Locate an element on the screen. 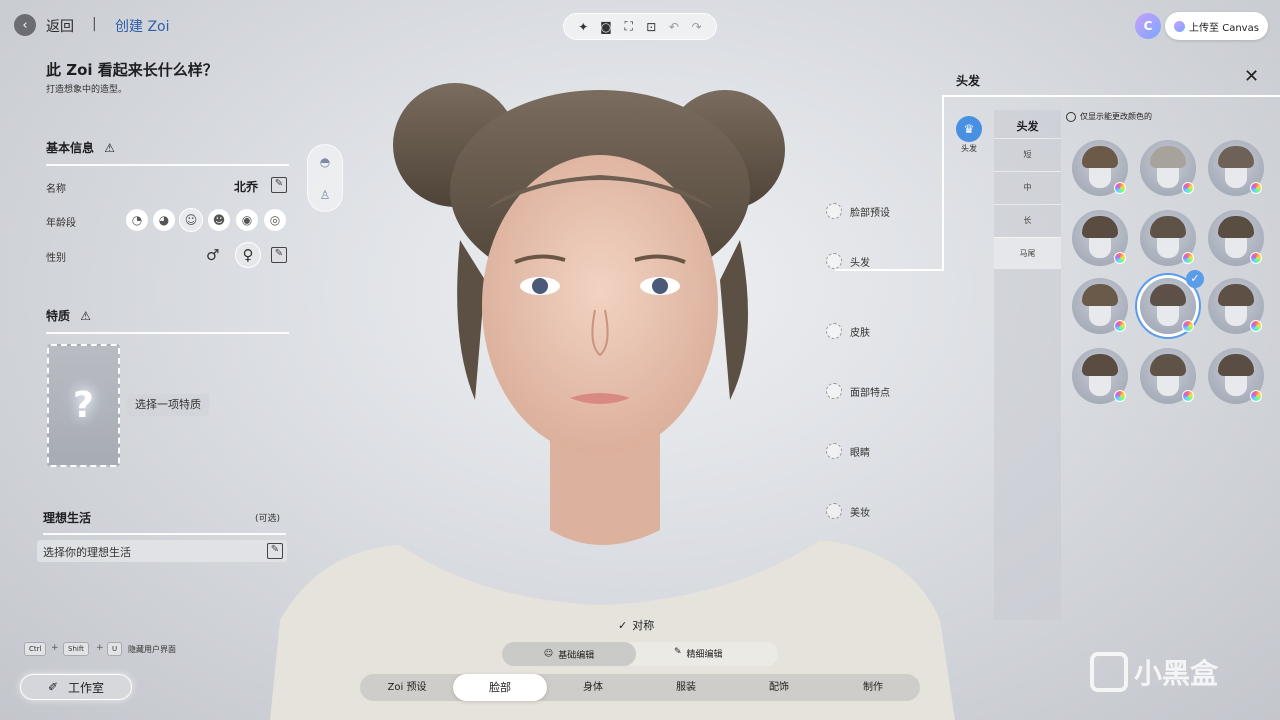  region-face-features: 面部特点 is located at coordinates (858, 391).